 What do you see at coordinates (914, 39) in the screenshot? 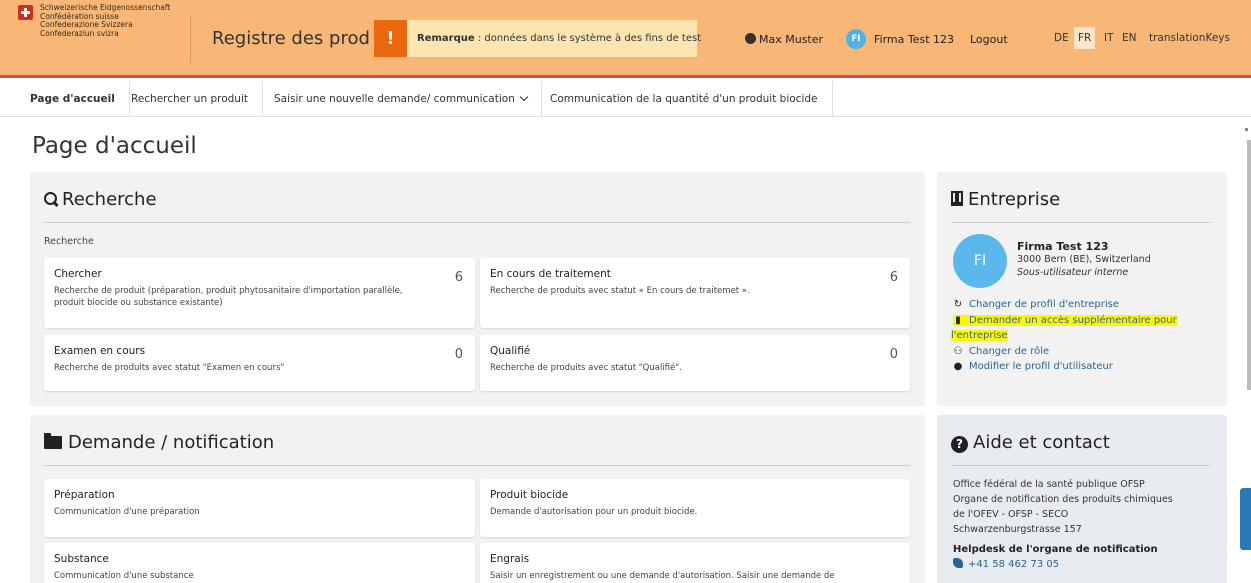
I see `firm-name-link: Firma Test 123` at bounding box center [914, 39].